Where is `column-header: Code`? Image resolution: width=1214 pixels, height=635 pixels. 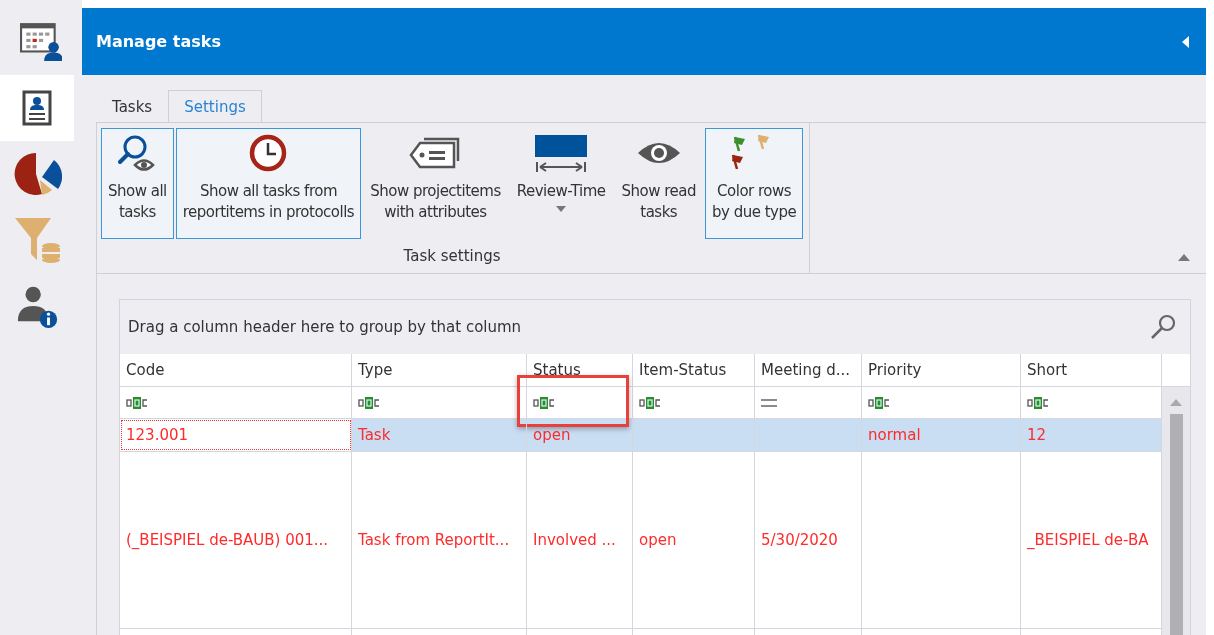
column-header: Code is located at coordinates (236, 370).